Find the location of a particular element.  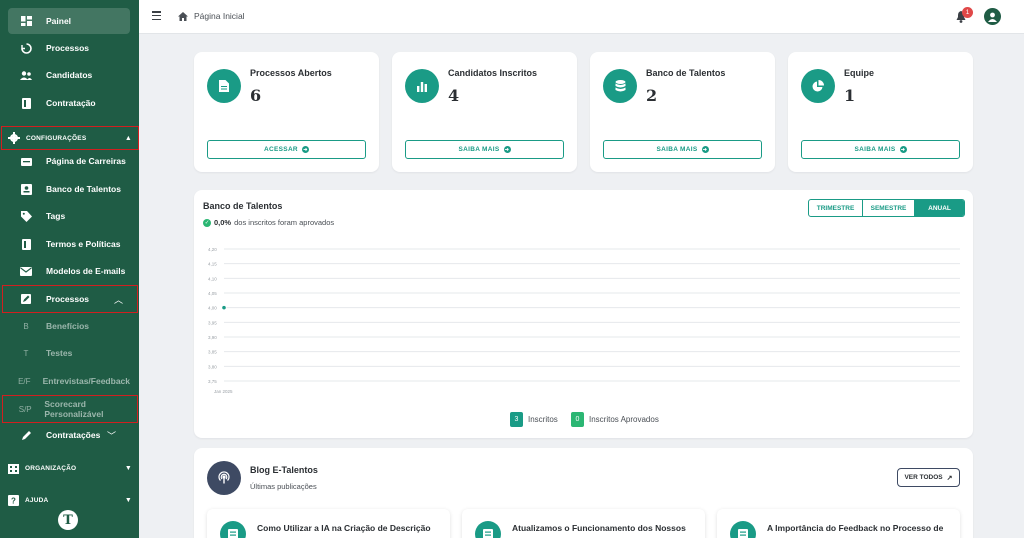

stat-title: Processos Abertos is located at coordinates (291, 73).